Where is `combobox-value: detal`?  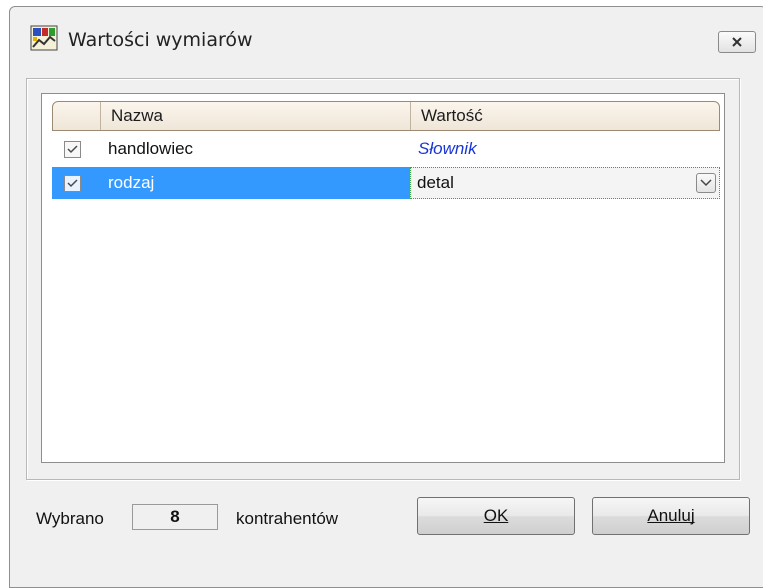 combobox-value: detal is located at coordinates (435, 182).